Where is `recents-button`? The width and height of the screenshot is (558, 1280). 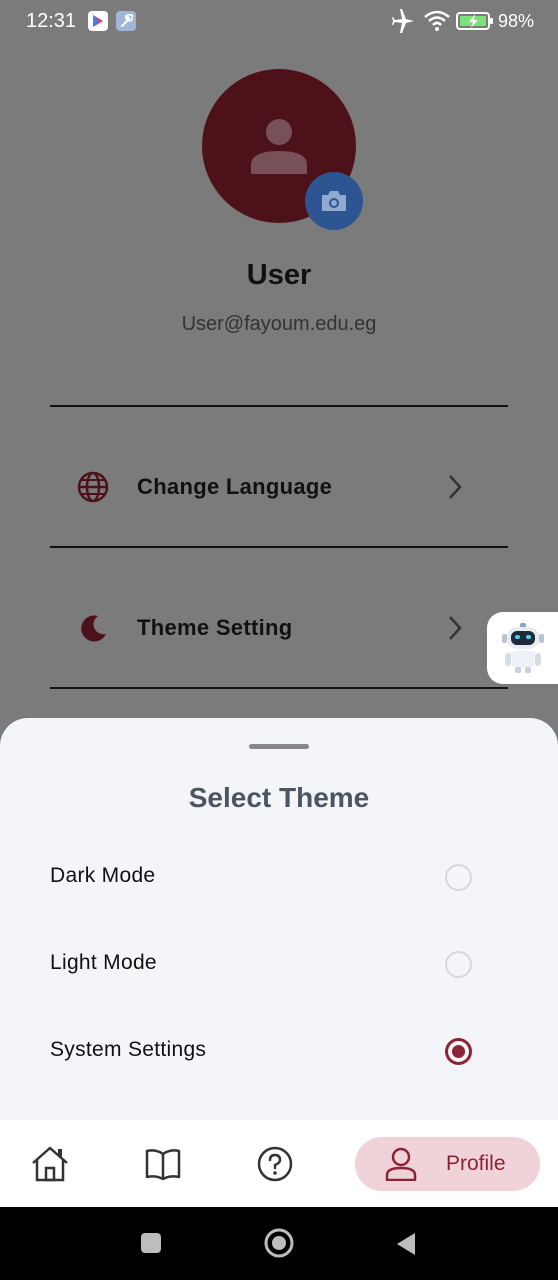 recents-button is located at coordinates (151, 1243).